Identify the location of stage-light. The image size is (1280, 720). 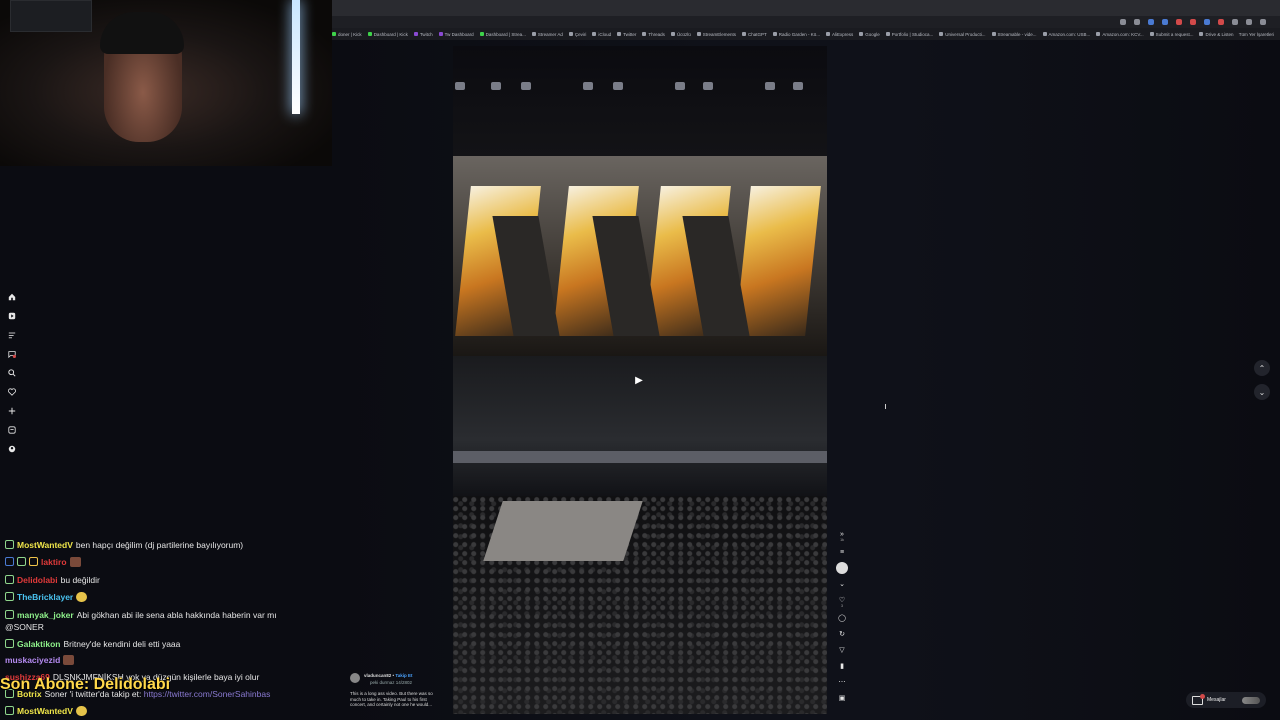
(526, 86).